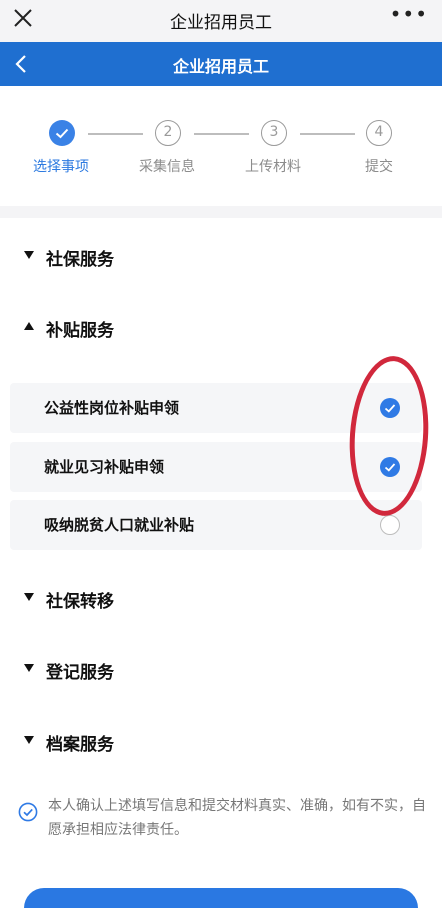 The width and height of the screenshot is (442, 908). Describe the element at coordinates (61, 167) in the screenshot. I see `step-1-label: 选择事项` at that location.